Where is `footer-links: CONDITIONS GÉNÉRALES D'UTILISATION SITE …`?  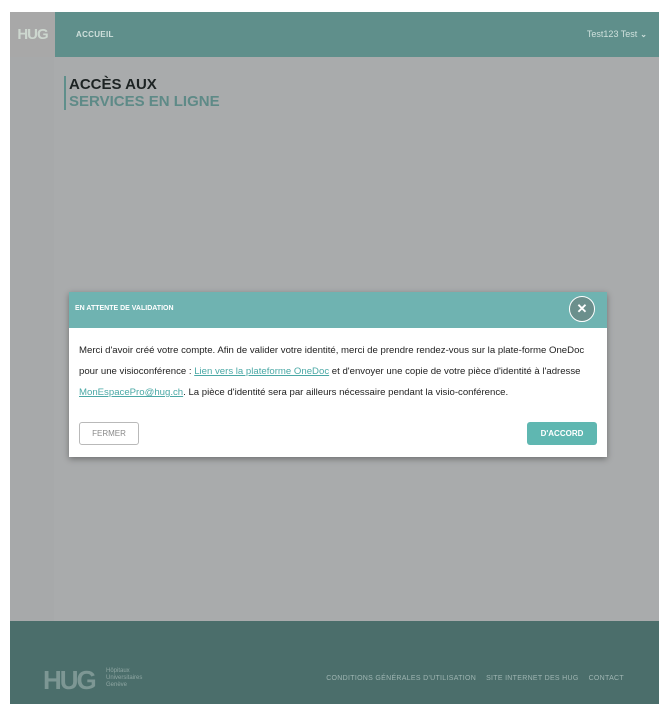
footer-links: CONDITIONS GÉNÉRALES D'UTILISATION SITE … is located at coordinates (475, 678).